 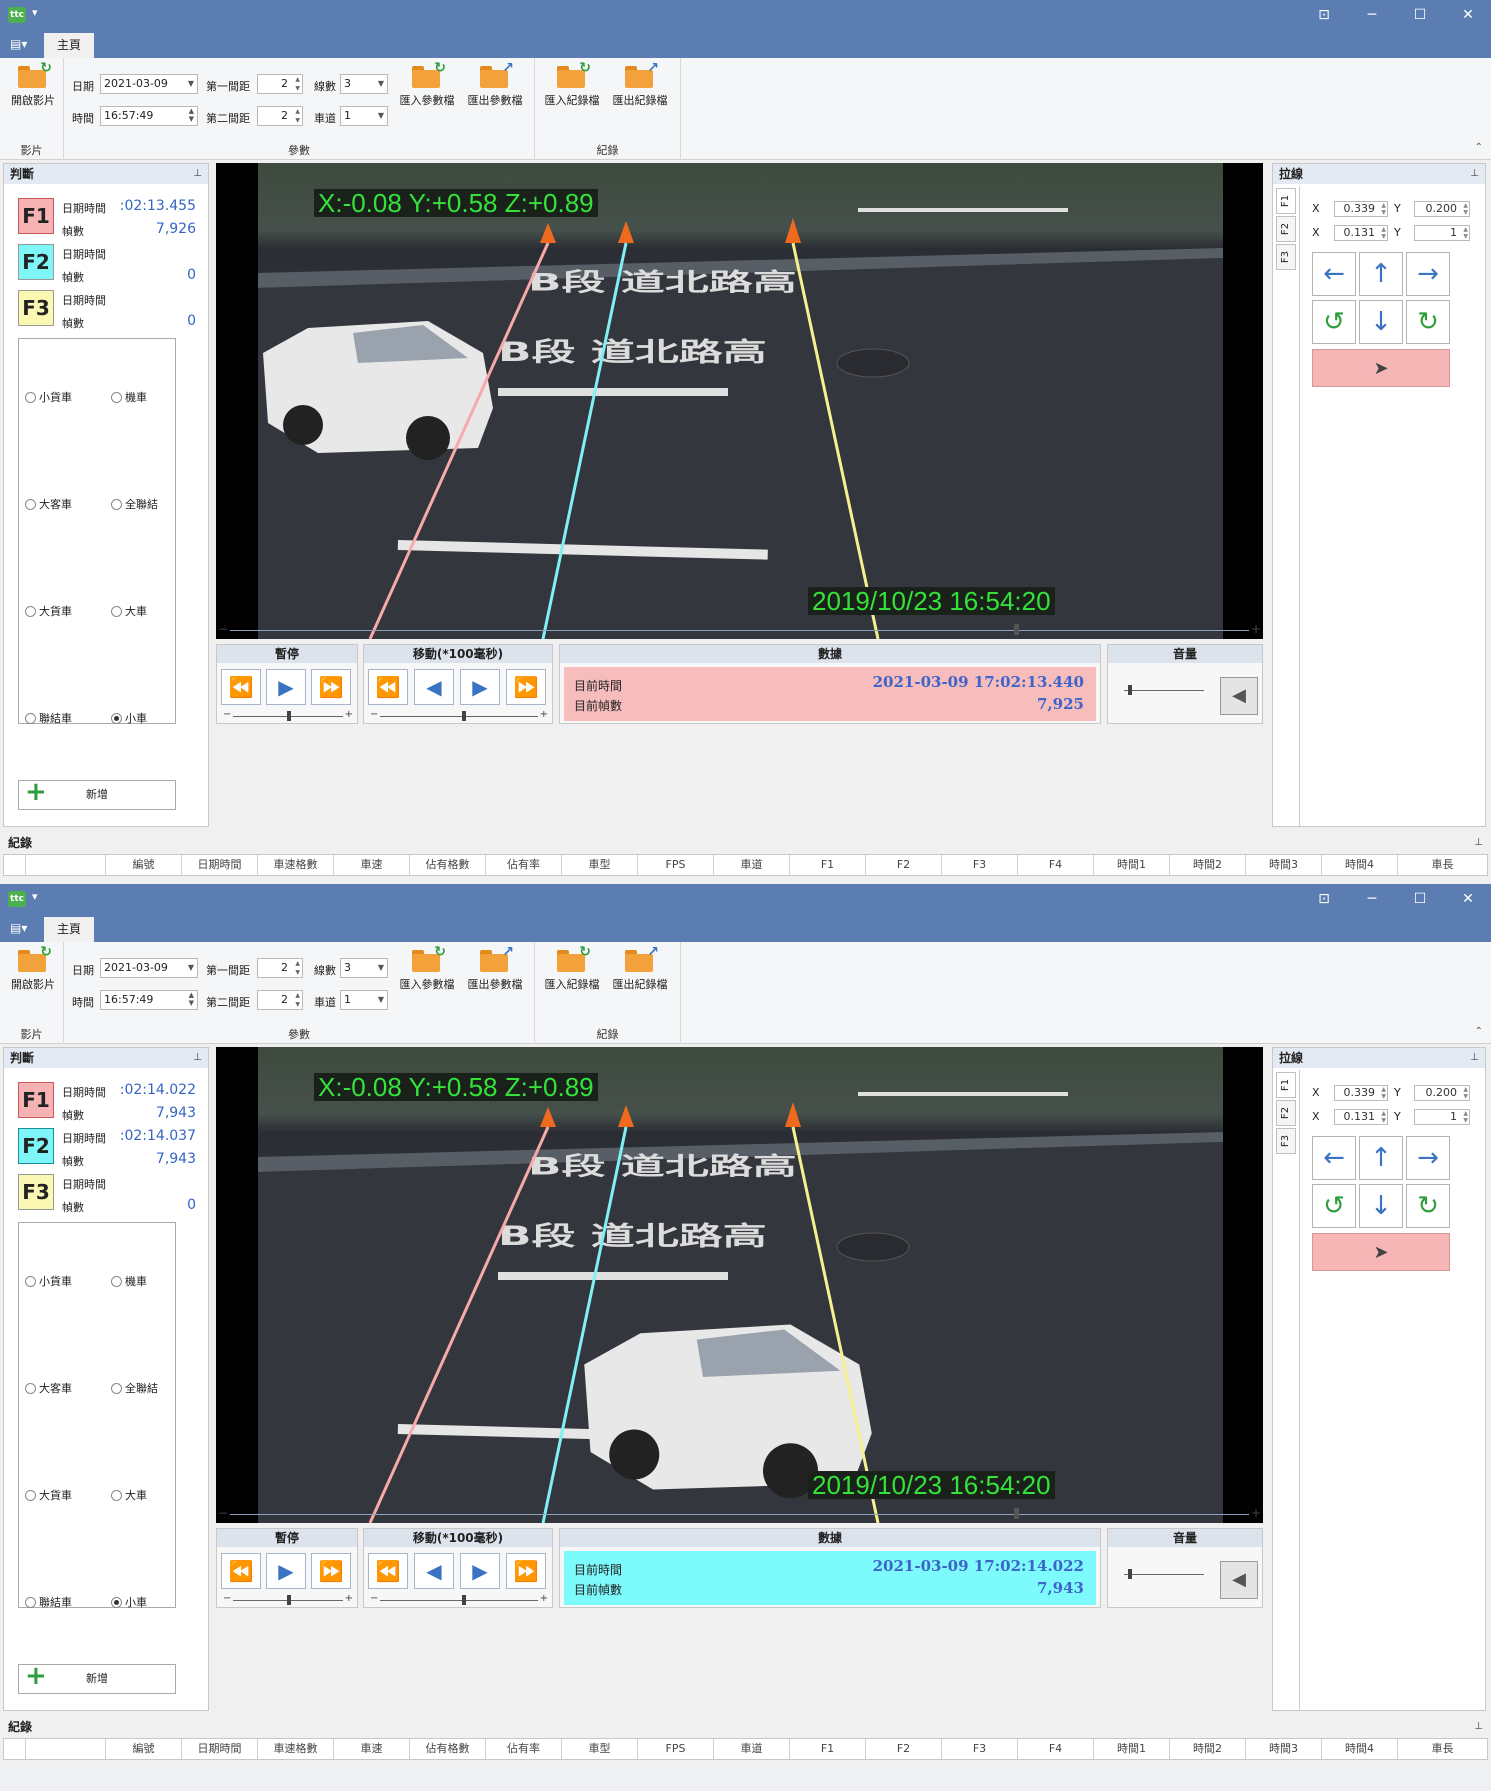 I want to click on tab-home: 主頁, so click(x=69, y=929).